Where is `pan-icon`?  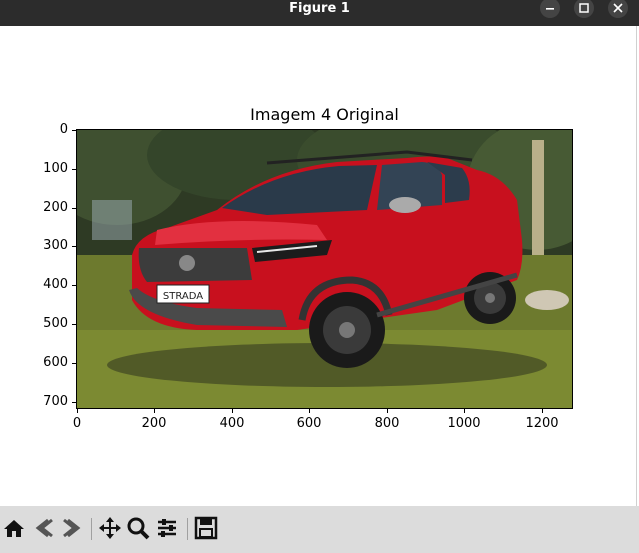 pan-icon is located at coordinates (110, 528).